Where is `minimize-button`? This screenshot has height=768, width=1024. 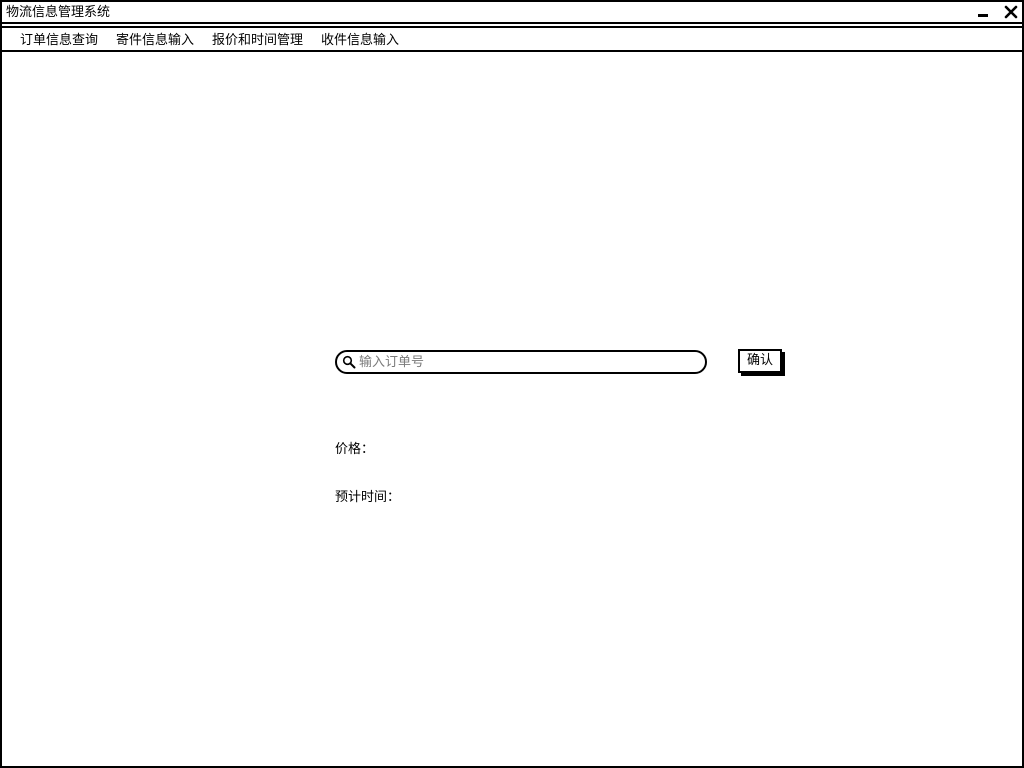 minimize-button is located at coordinates (983, 12).